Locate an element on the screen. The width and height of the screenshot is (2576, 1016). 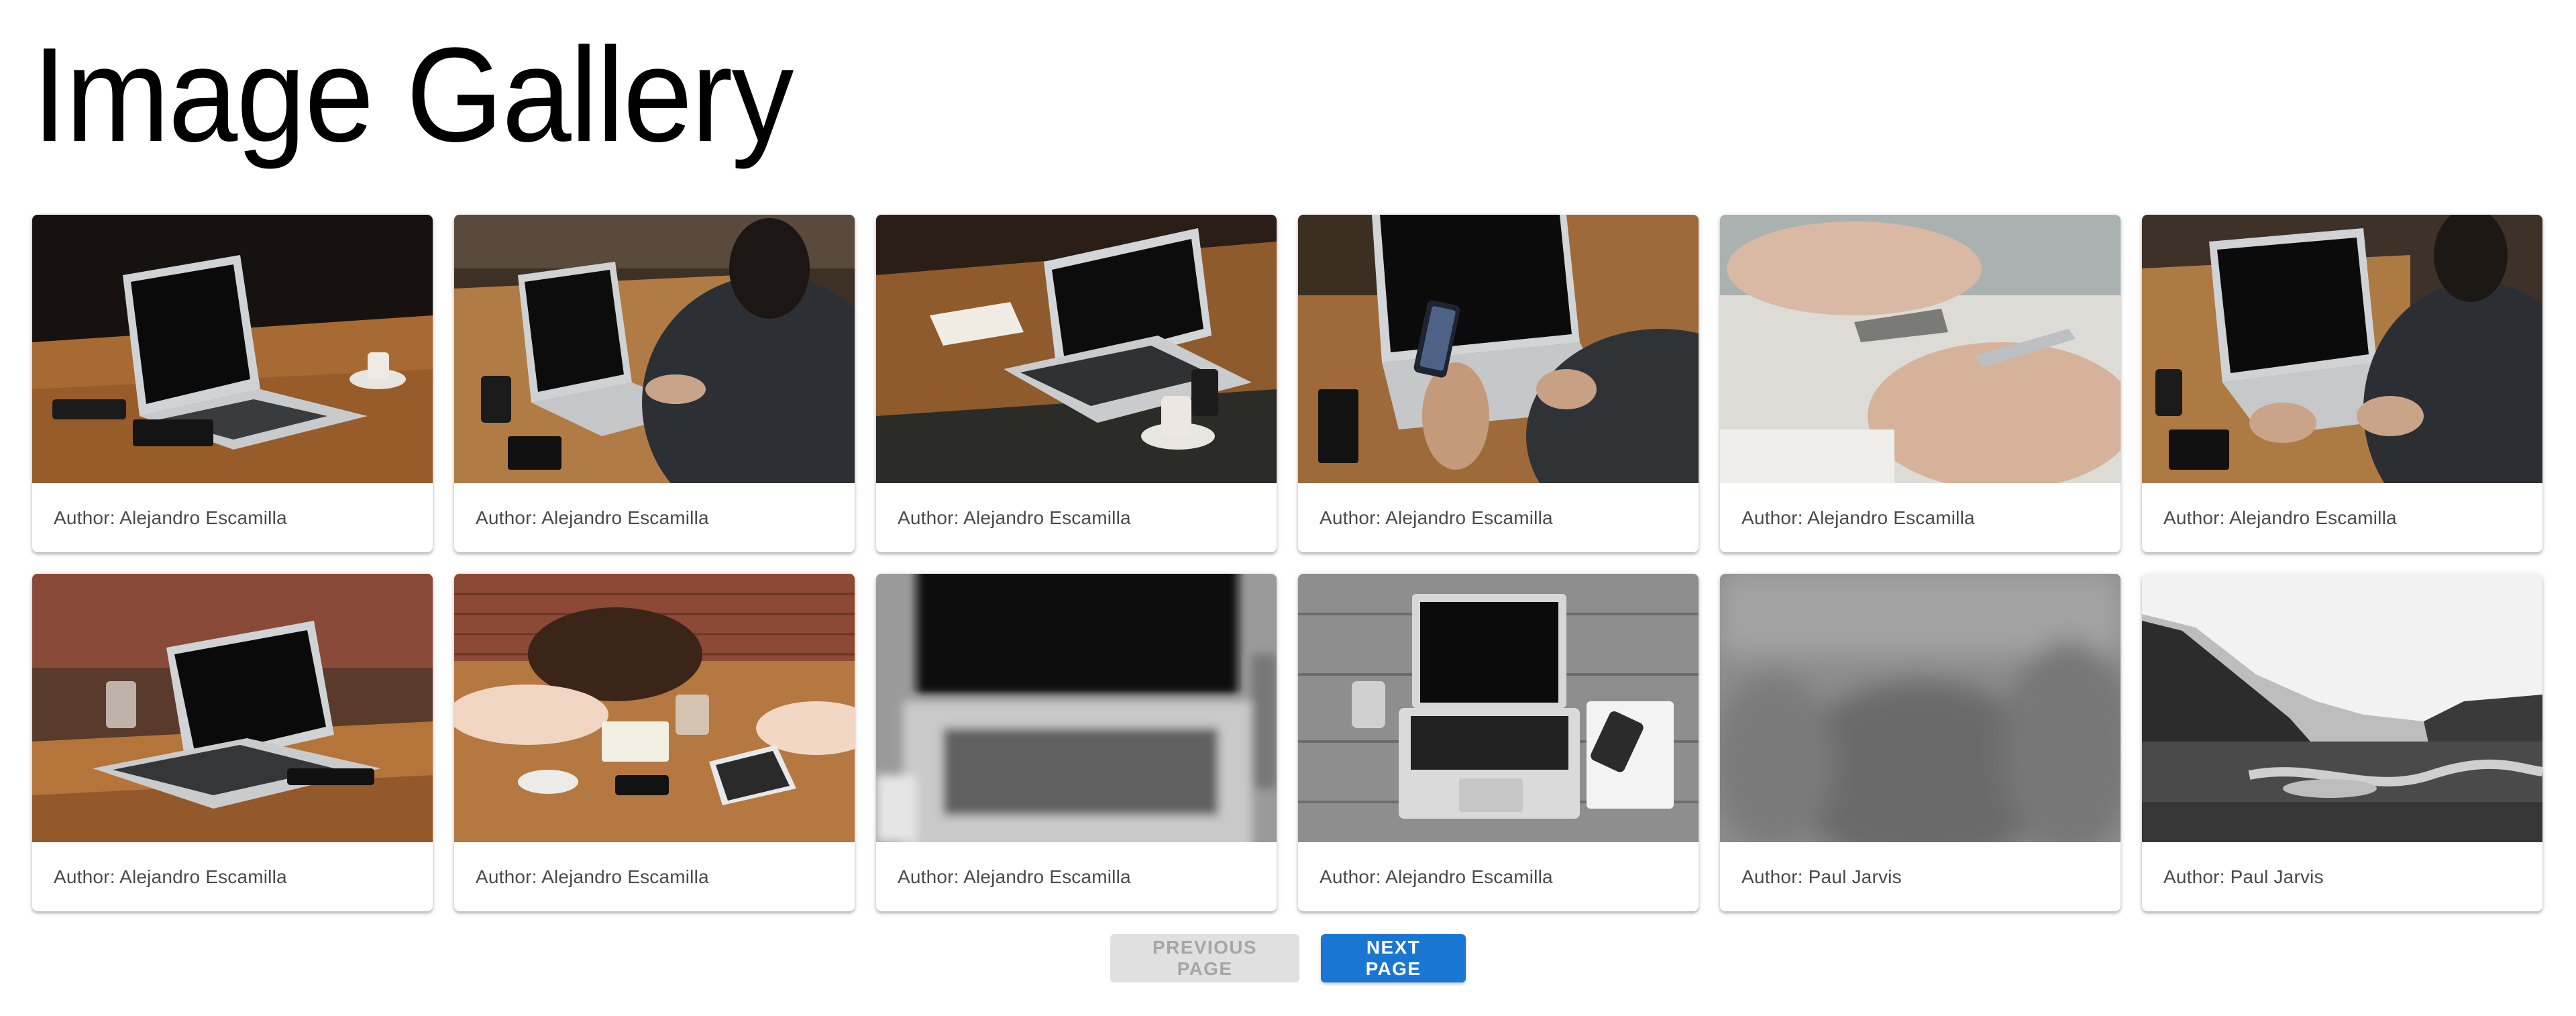
page-title: Image Gallery is located at coordinates (413, 95).